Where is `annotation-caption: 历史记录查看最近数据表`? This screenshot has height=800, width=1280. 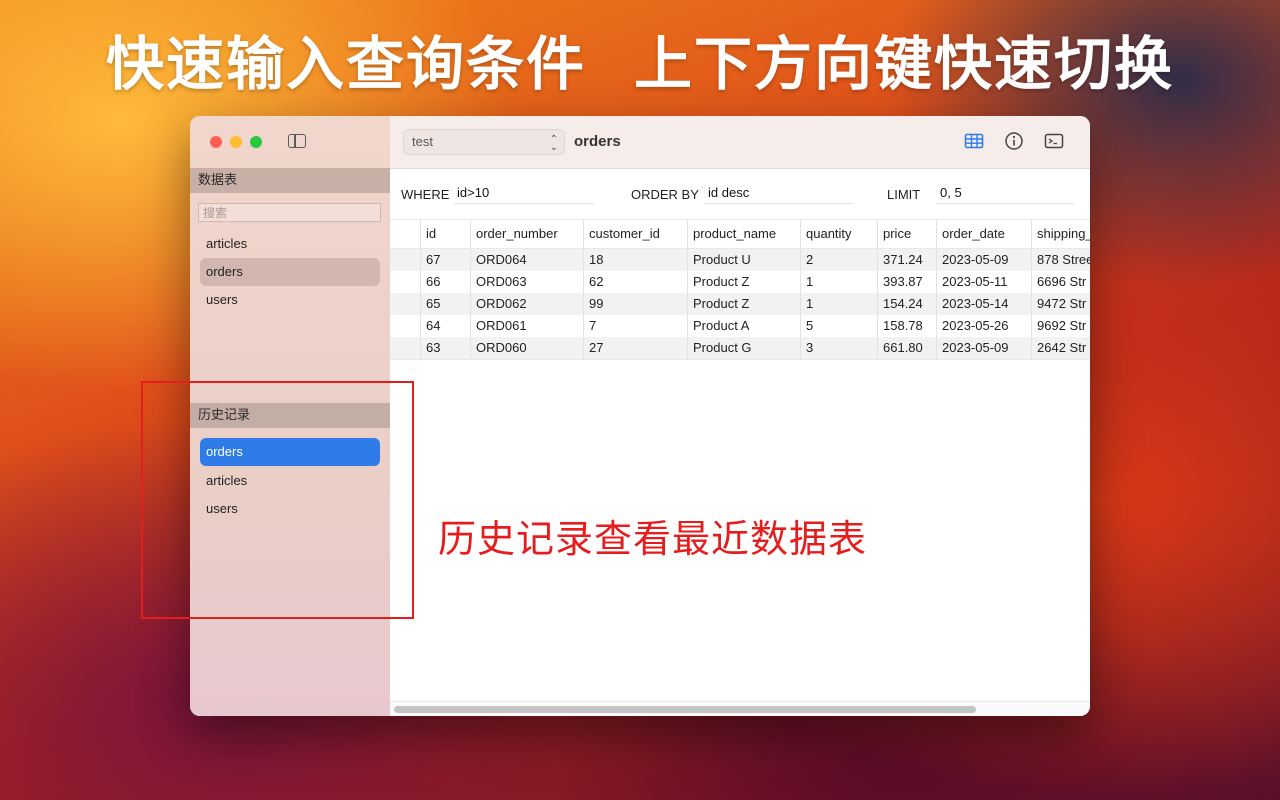 annotation-caption: 历史记录查看最近数据表 is located at coordinates (653, 539).